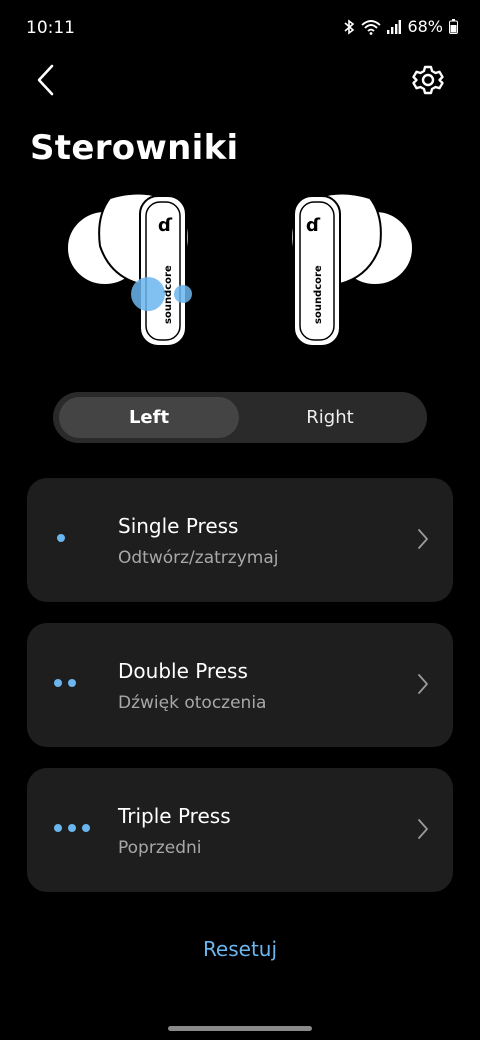  Describe the element at coordinates (174, 816) in the screenshot. I see `card-title: Triple Press` at that location.